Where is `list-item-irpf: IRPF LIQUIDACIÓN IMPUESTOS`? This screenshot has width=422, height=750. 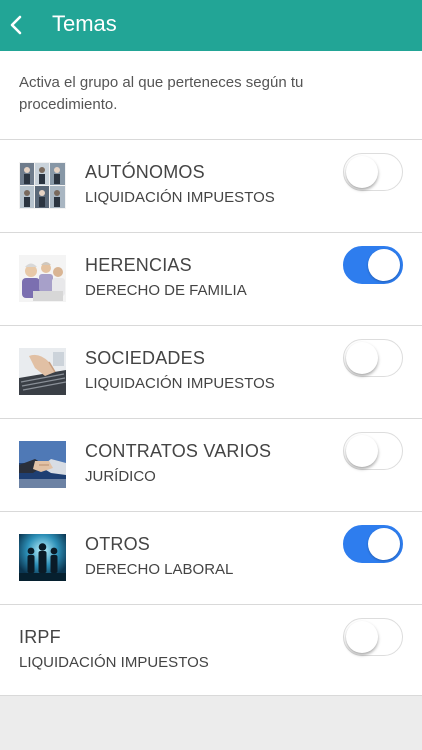
list-item-irpf: IRPF LIQUIDACIÓN IMPUESTOS is located at coordinates (211, 650).